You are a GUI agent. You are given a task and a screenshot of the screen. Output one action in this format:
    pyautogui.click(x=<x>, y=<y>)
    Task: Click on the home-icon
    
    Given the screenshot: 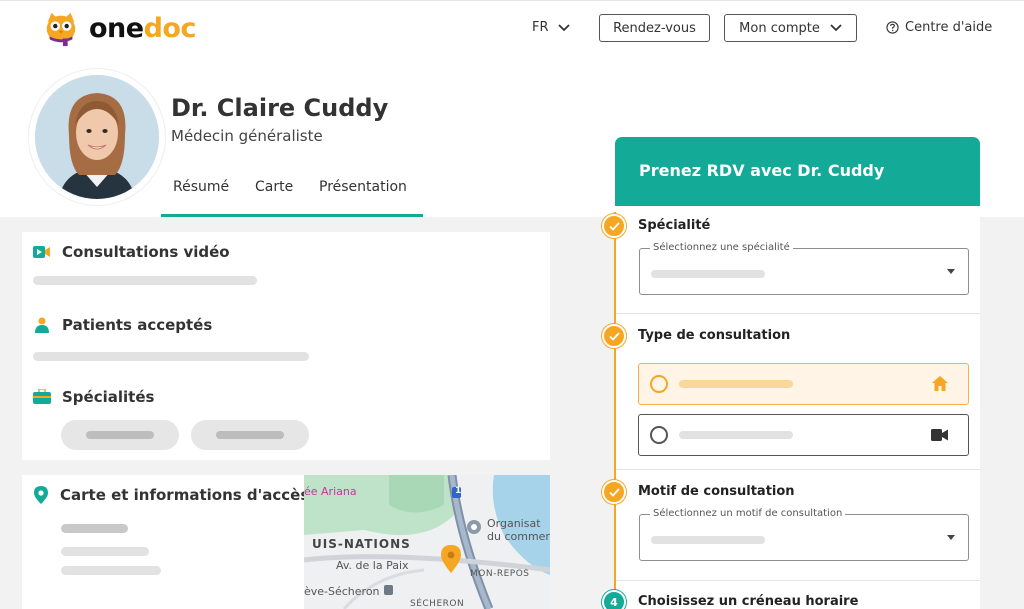 What is the action you would take?
    pyautogui.click(x=940, y=383)
    